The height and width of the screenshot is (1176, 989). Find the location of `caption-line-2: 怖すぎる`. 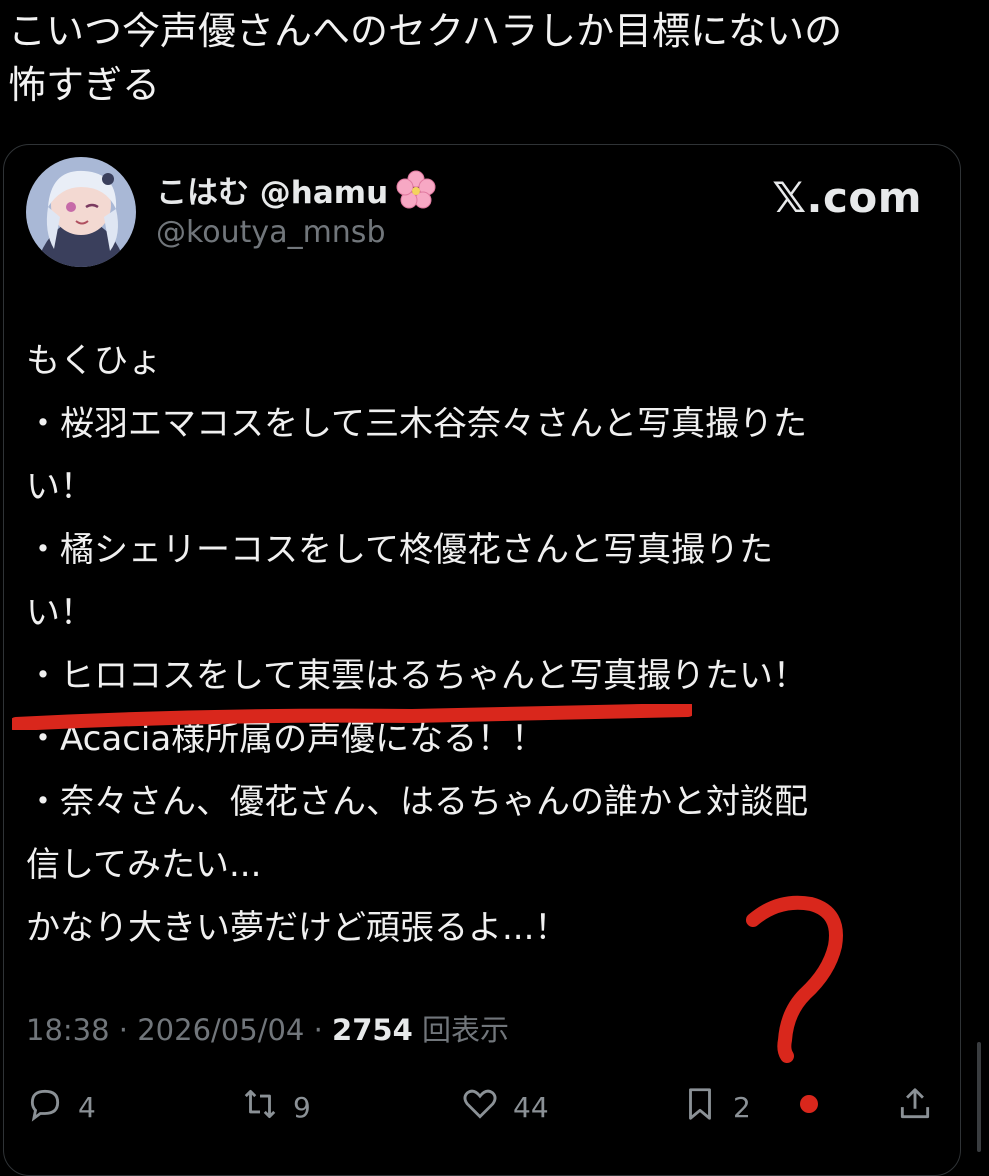

caption-line-2: 怖すぎる is located at coordinates (84, 85).